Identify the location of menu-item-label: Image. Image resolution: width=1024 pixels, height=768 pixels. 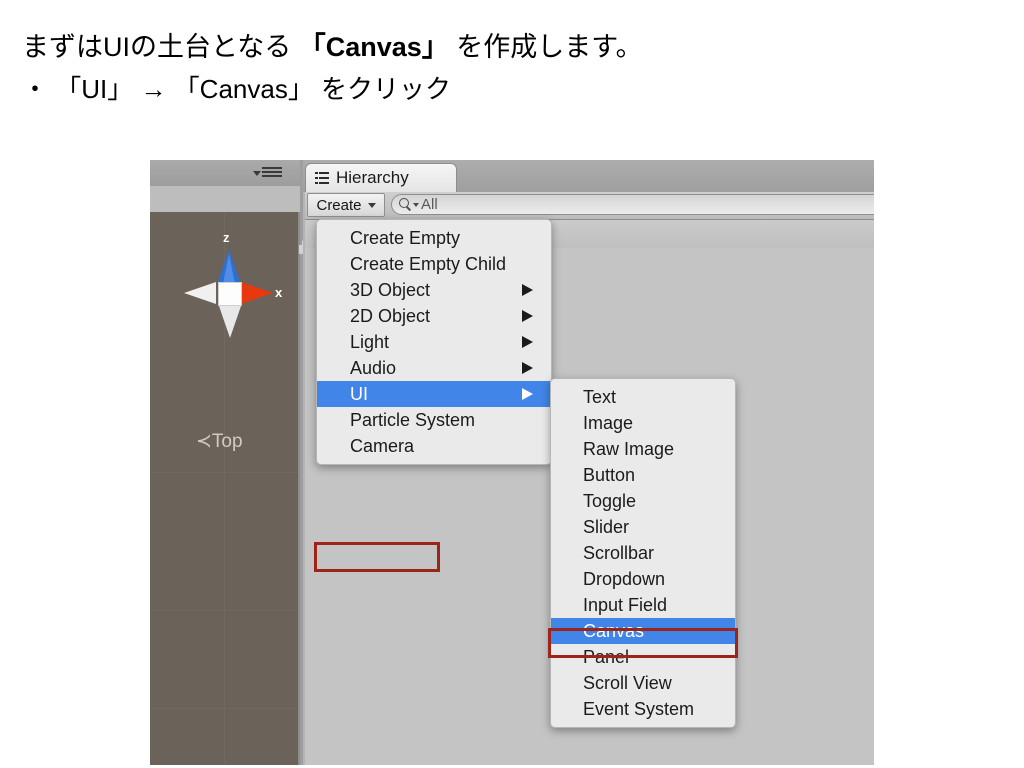
(608, 422).